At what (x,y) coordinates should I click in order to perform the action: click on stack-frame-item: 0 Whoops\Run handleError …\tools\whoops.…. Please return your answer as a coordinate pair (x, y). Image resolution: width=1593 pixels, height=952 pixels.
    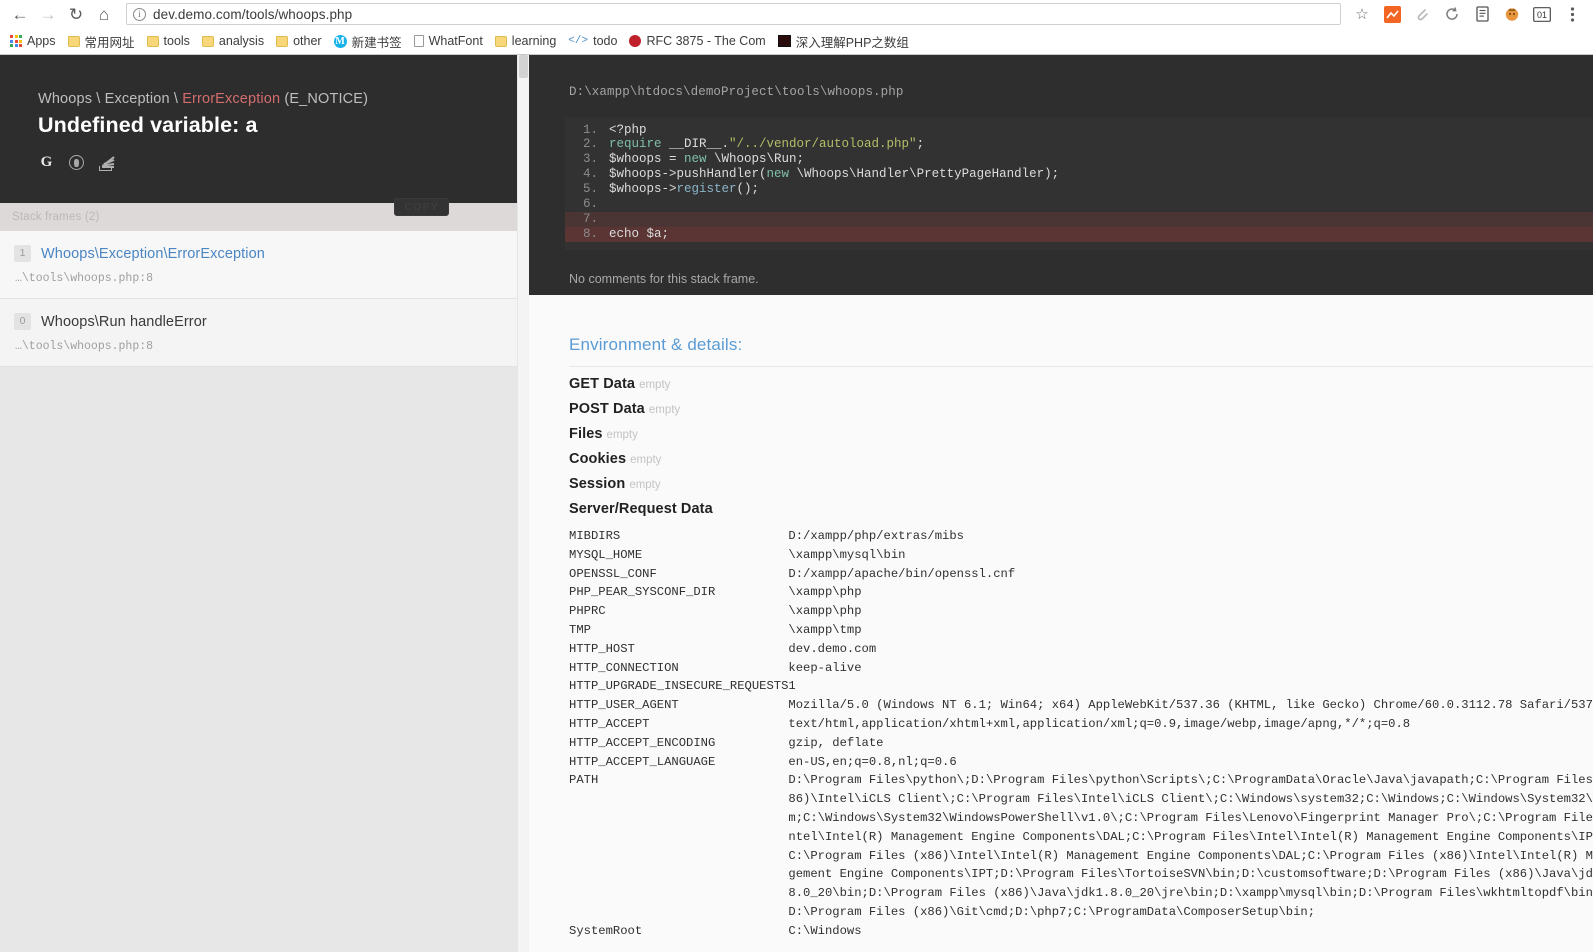
    Looking at the image, I should click on (264, 333).